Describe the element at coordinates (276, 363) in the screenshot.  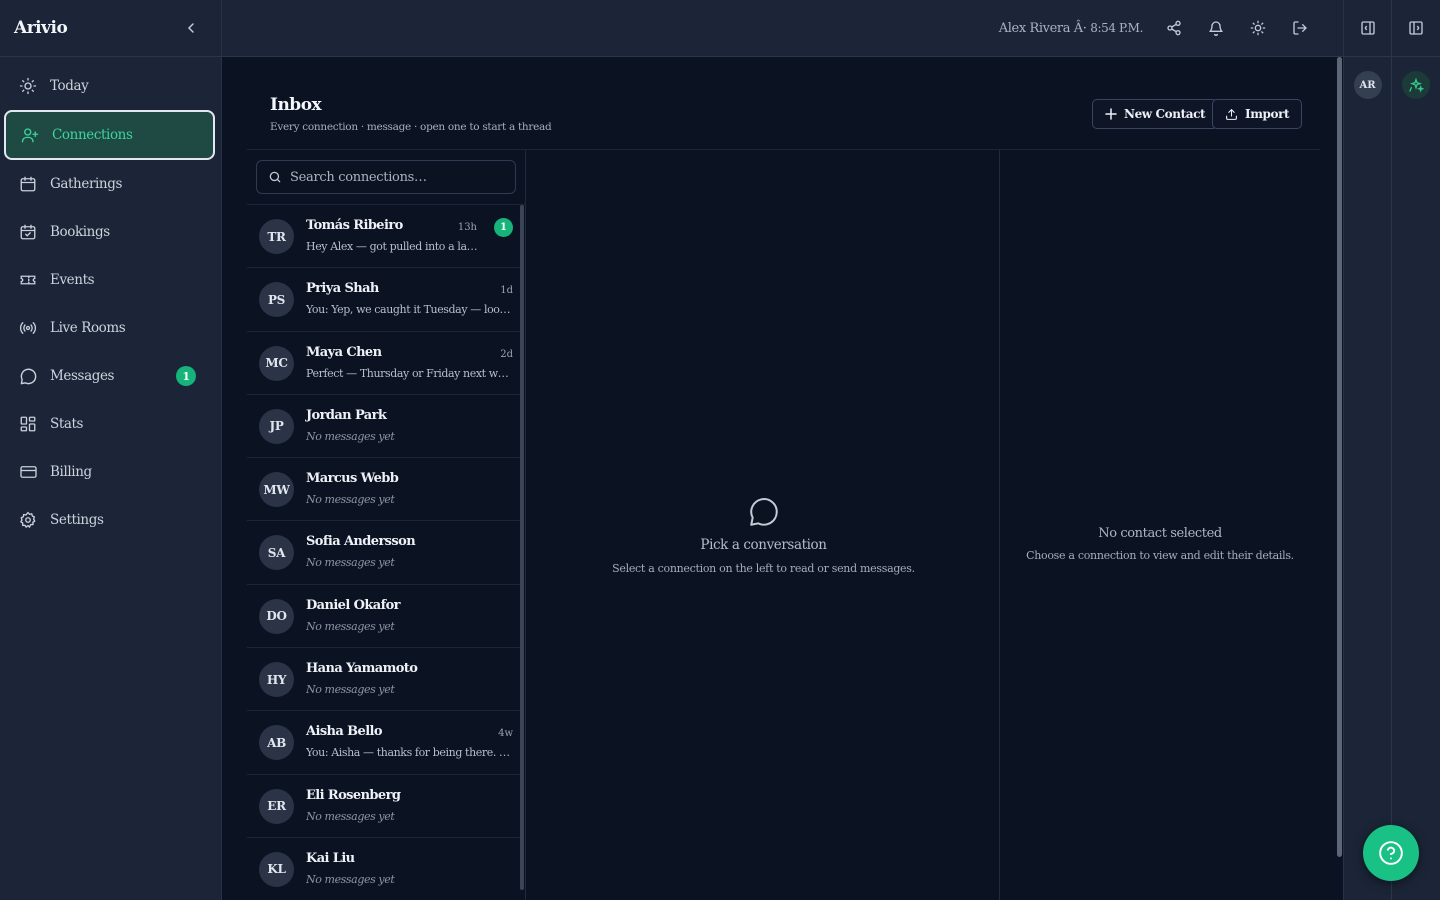
I see `avatar: MC` at that location.